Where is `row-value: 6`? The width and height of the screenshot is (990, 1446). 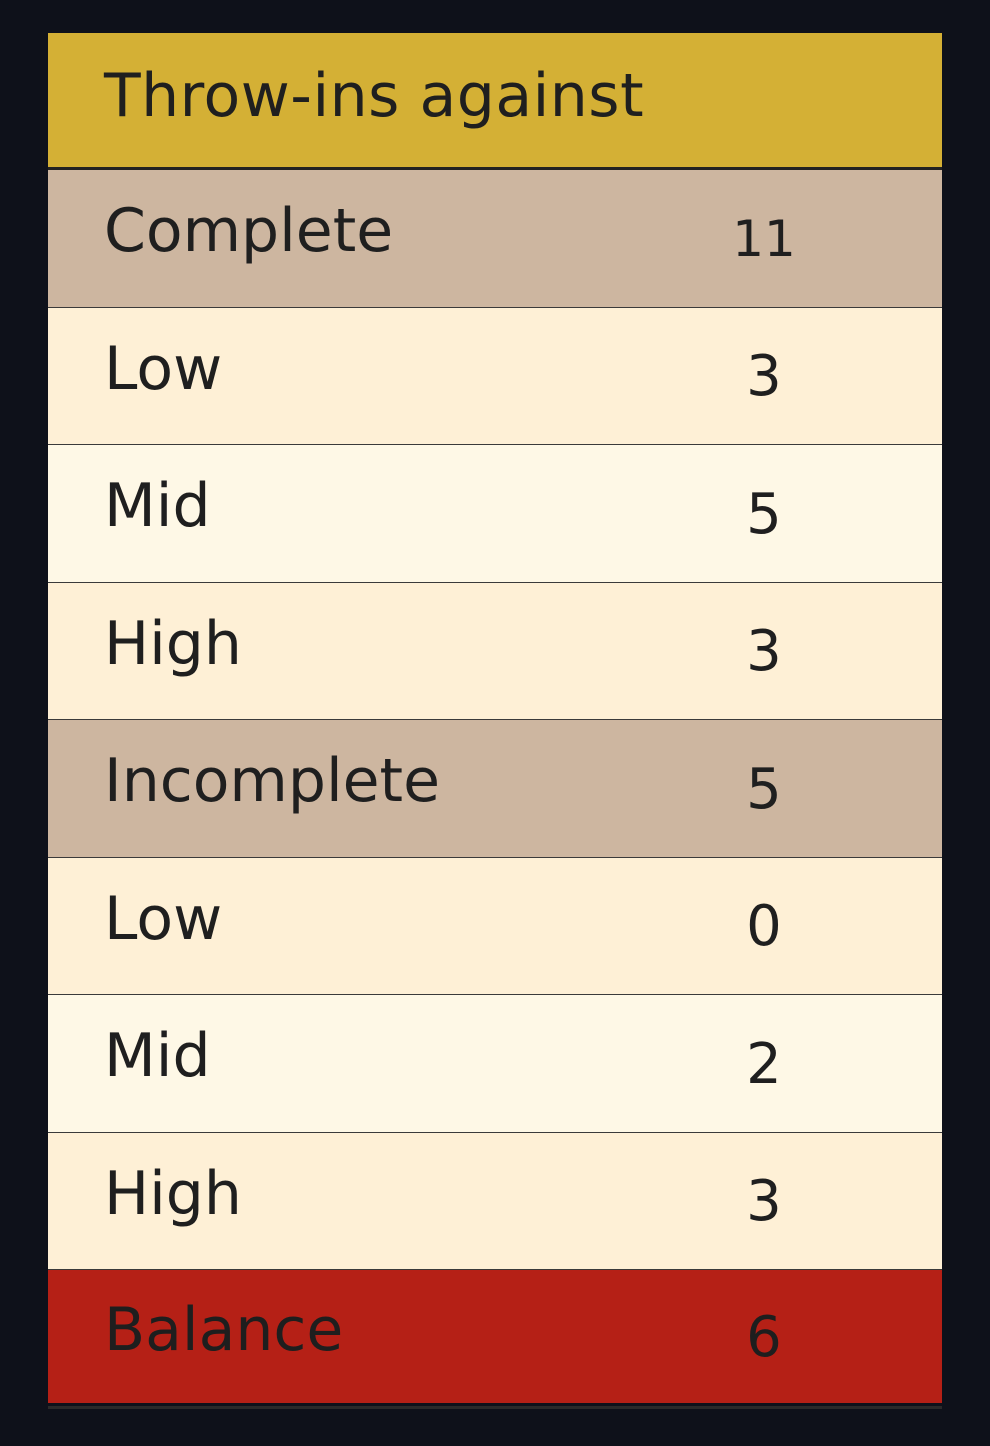
row-value: 6 is located at coordinates (764, 1337).